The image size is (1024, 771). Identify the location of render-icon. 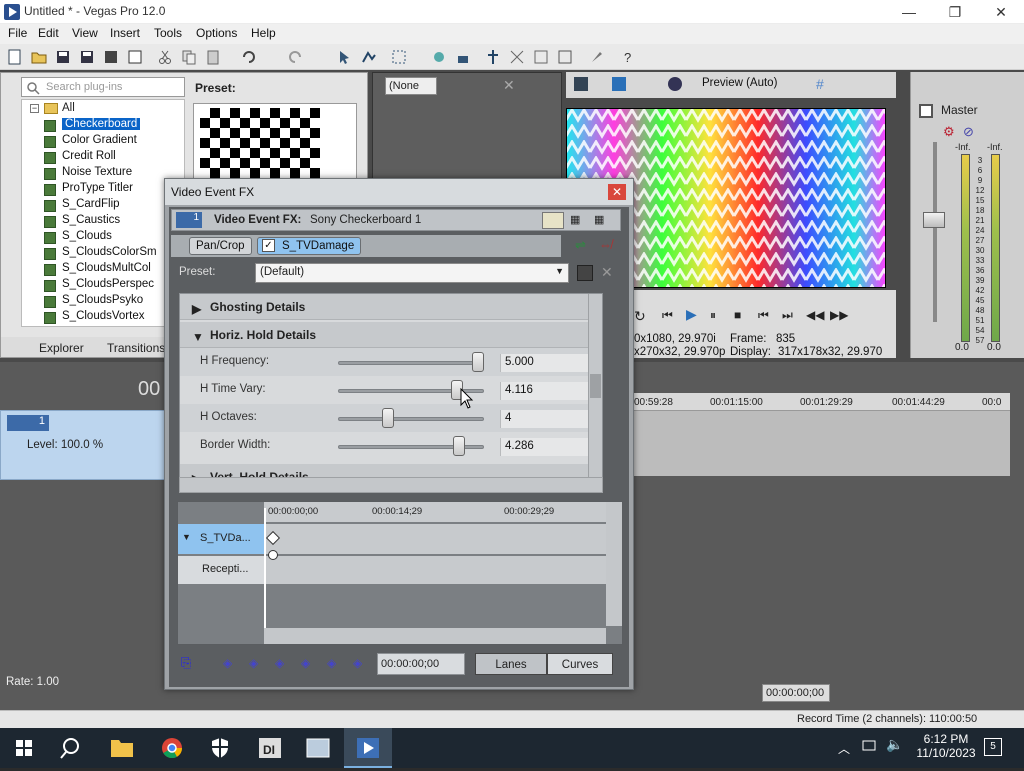
(111, 57).